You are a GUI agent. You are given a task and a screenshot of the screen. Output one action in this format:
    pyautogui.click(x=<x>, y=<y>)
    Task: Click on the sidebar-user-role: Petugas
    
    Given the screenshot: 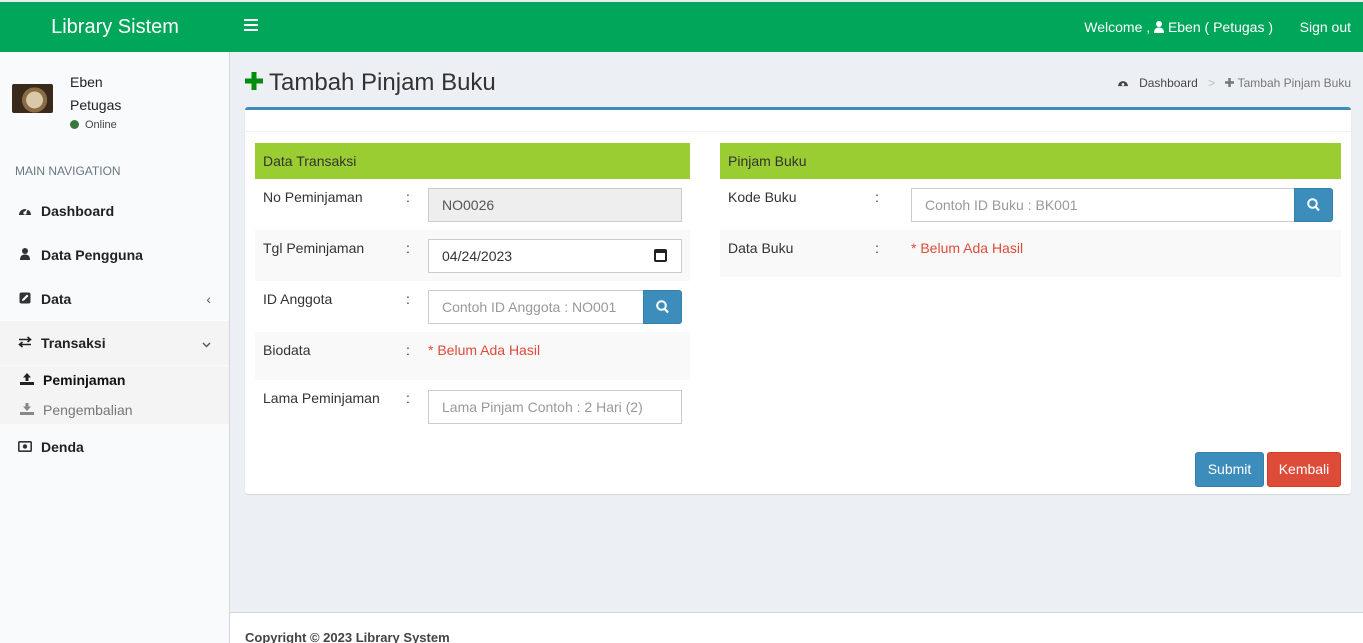 What is the action you would take?
    pyautogui.click(x=96, y=105)
    